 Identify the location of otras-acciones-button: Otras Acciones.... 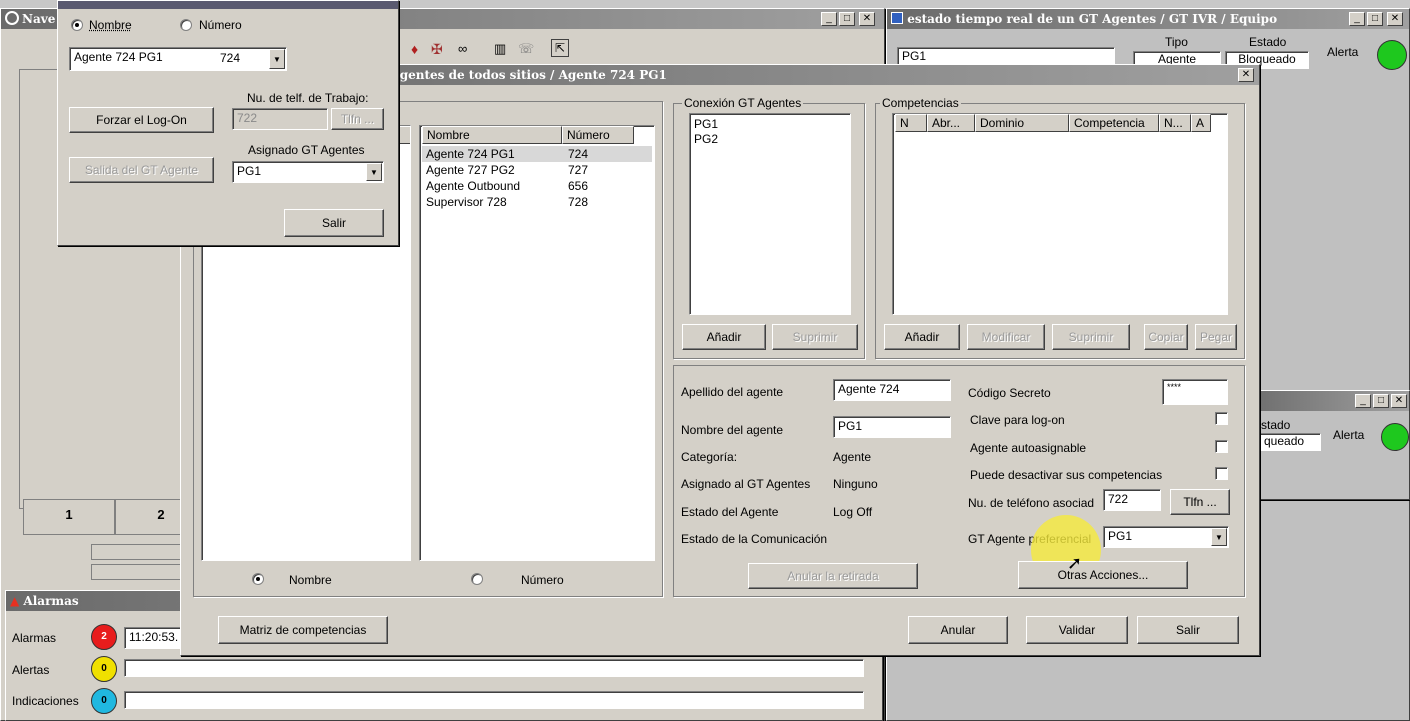
(1103, 575).